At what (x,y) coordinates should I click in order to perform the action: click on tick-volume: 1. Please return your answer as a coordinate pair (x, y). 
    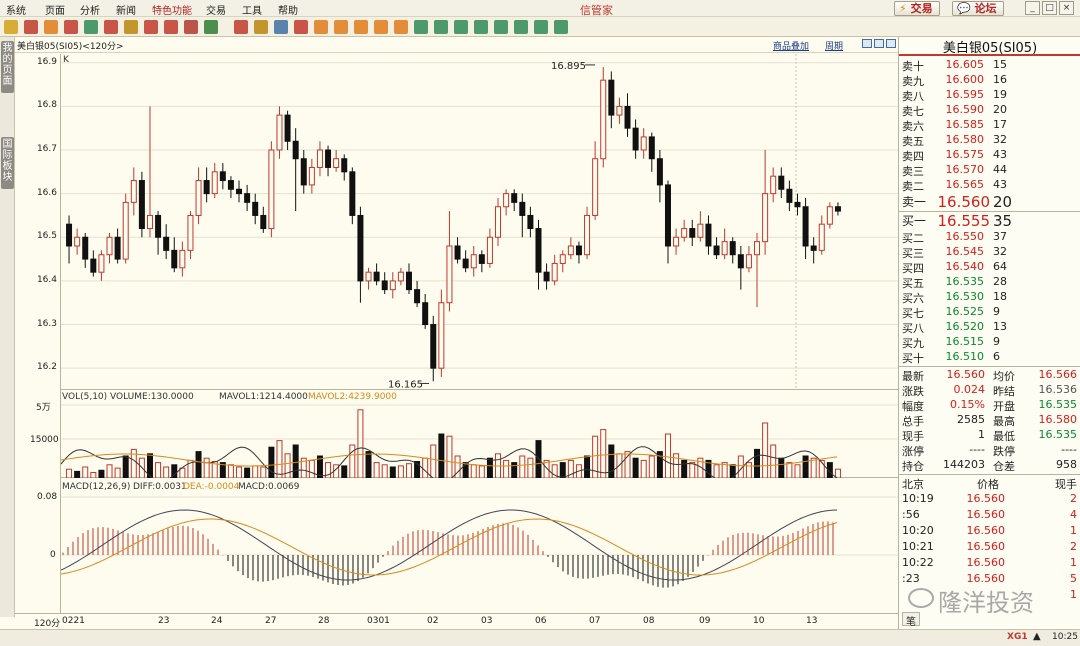
    Looking at the image, I should click on (1073, 562).